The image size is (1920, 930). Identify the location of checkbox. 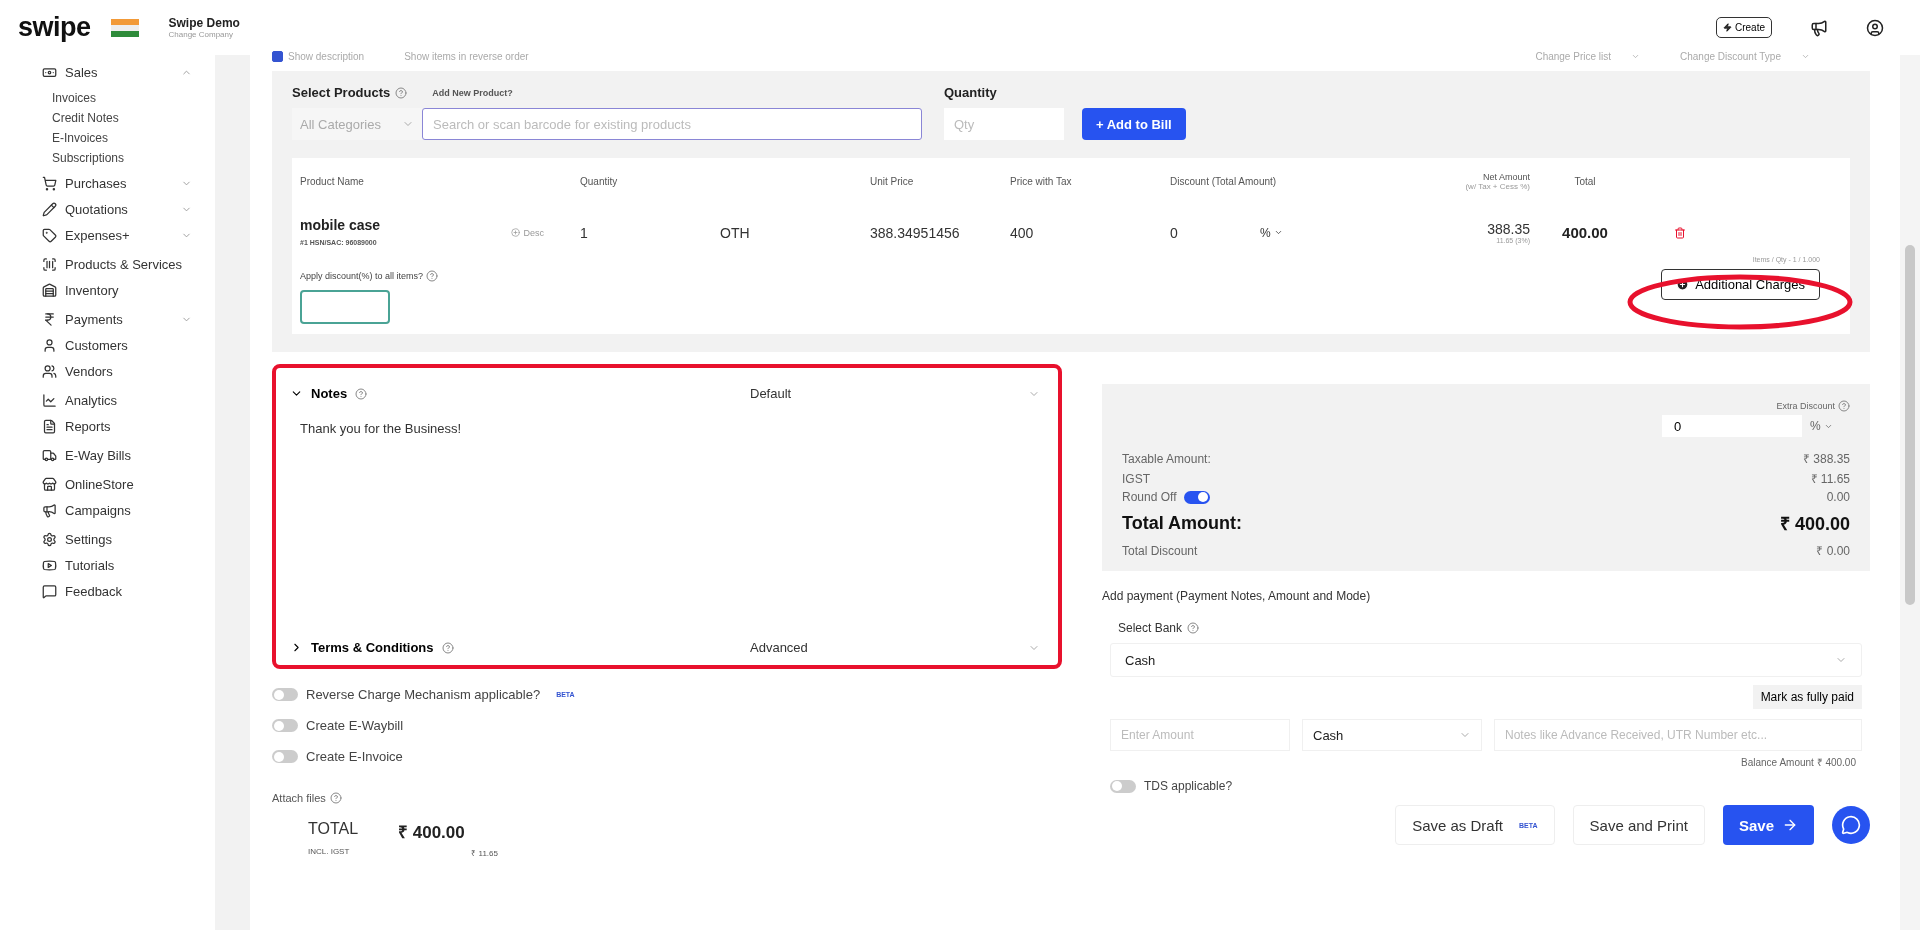
(277, 56).